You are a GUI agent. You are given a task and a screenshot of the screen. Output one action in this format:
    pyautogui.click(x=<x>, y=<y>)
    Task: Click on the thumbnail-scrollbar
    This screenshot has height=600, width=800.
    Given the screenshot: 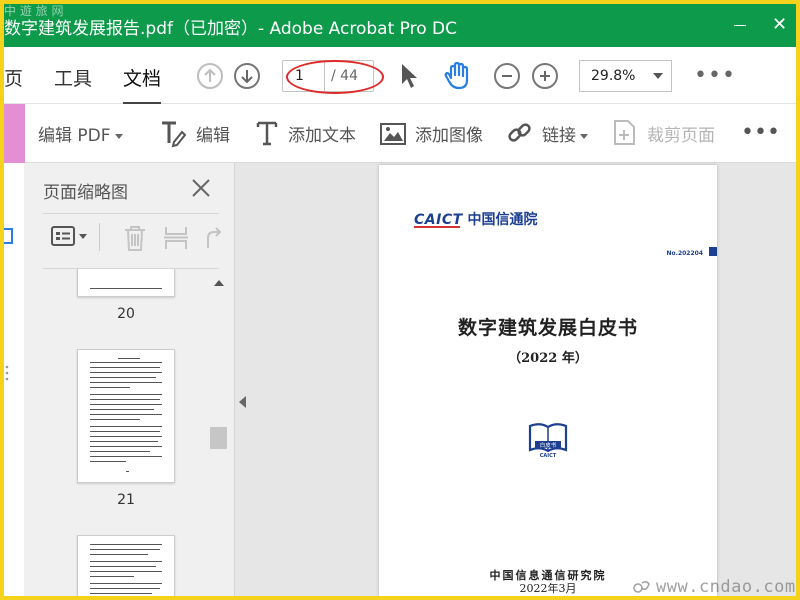 What is the action you would take?
    pyautogui.click(x=218, y=436)
    